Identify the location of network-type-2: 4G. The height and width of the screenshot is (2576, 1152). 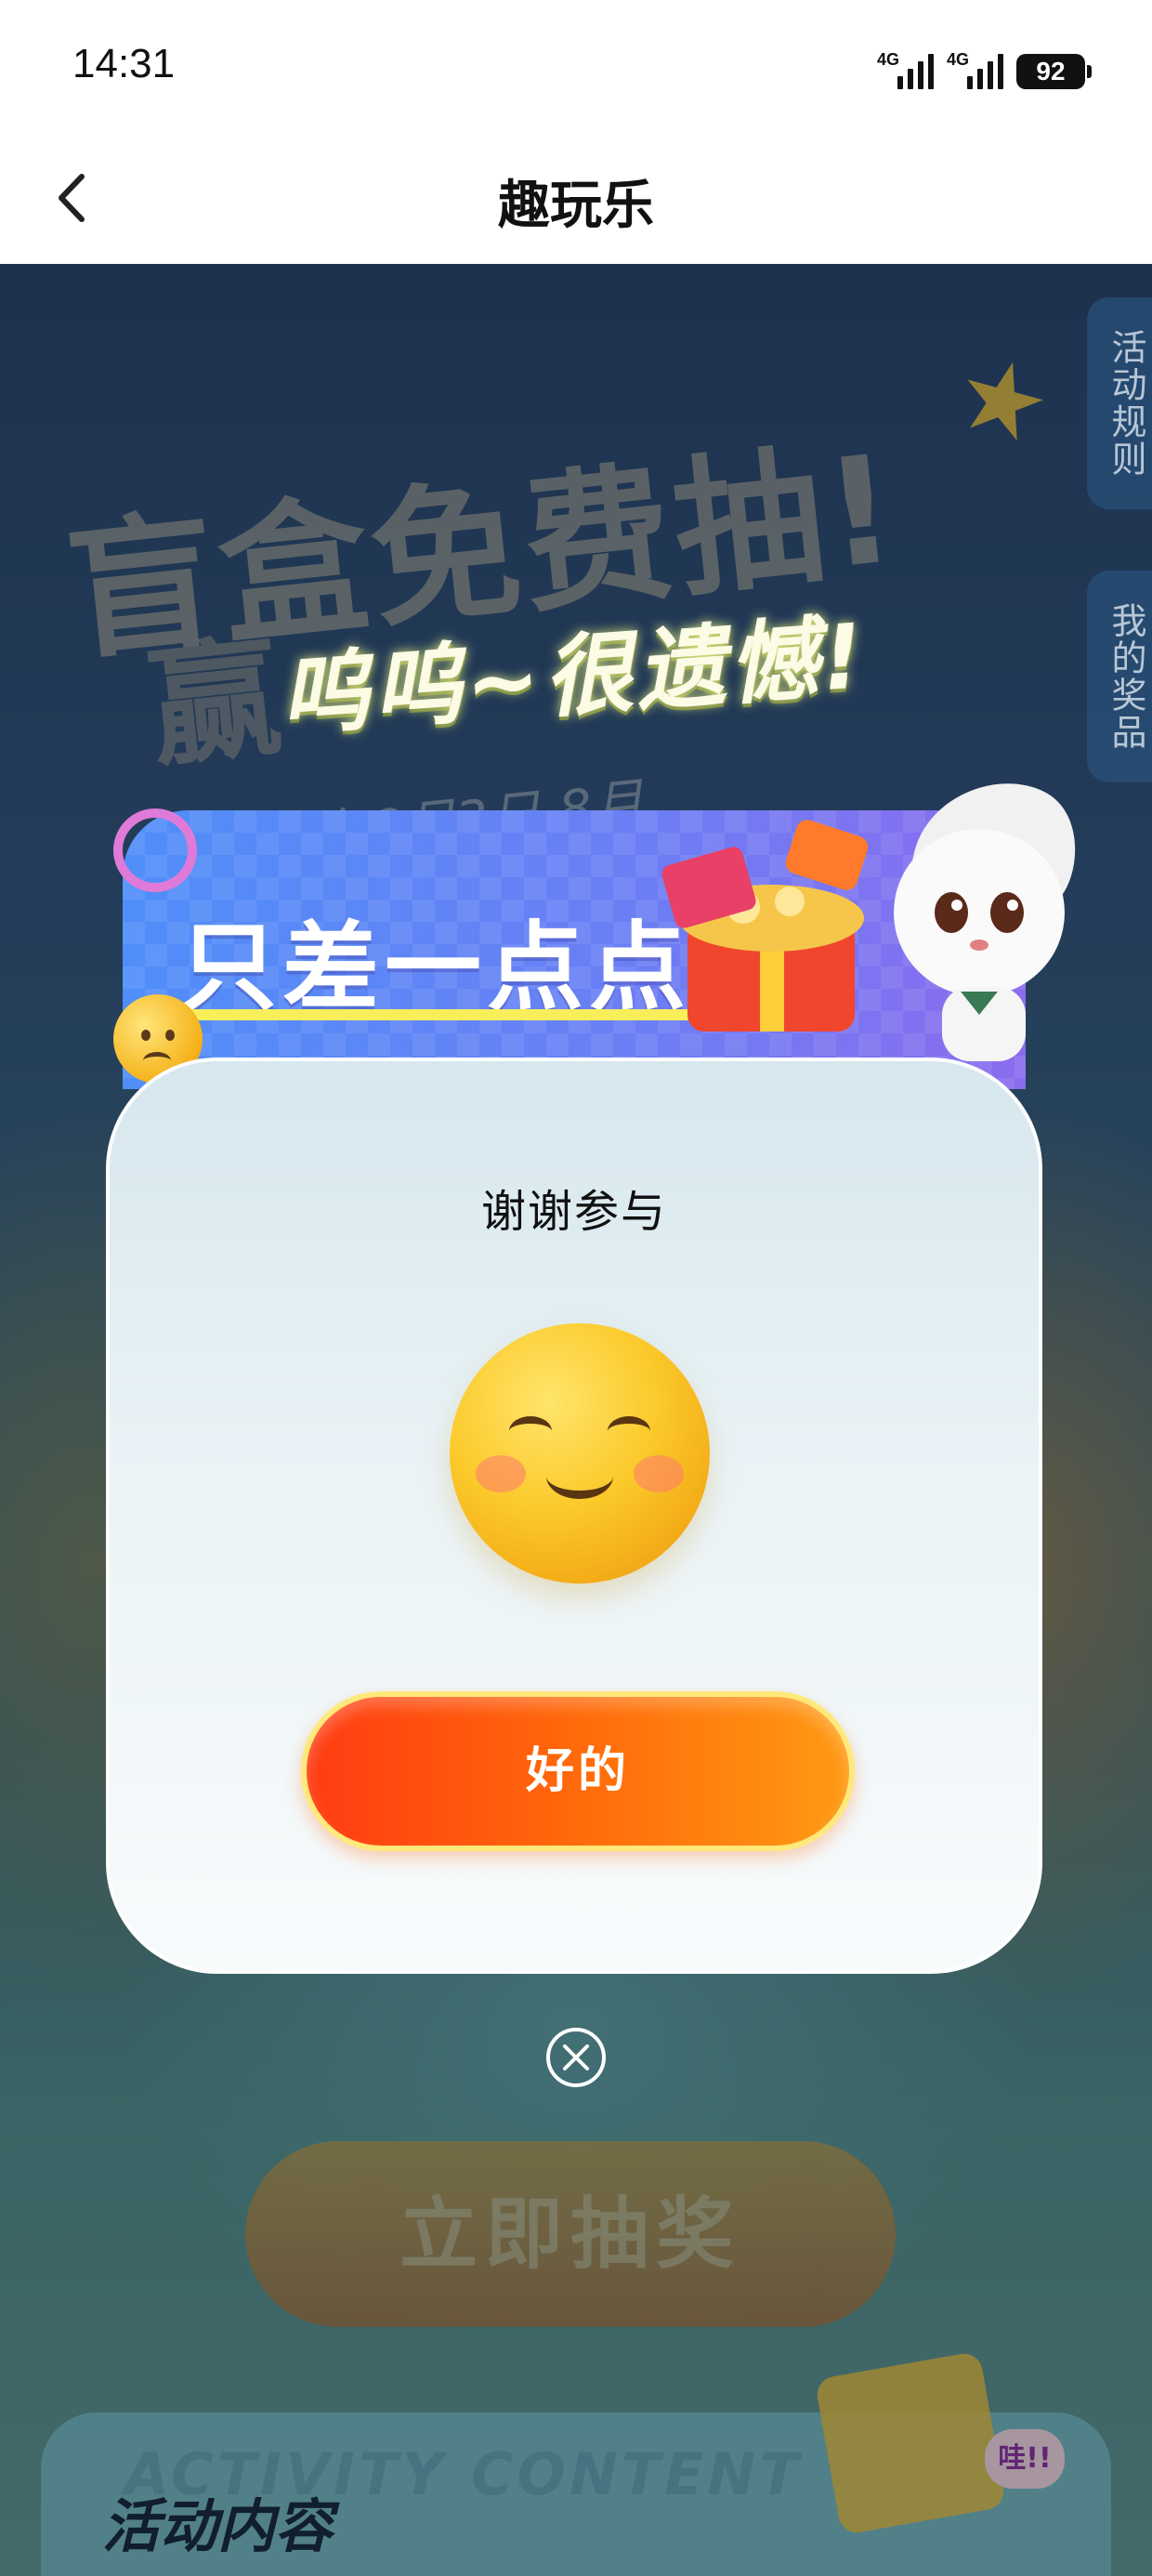
(958, 59).